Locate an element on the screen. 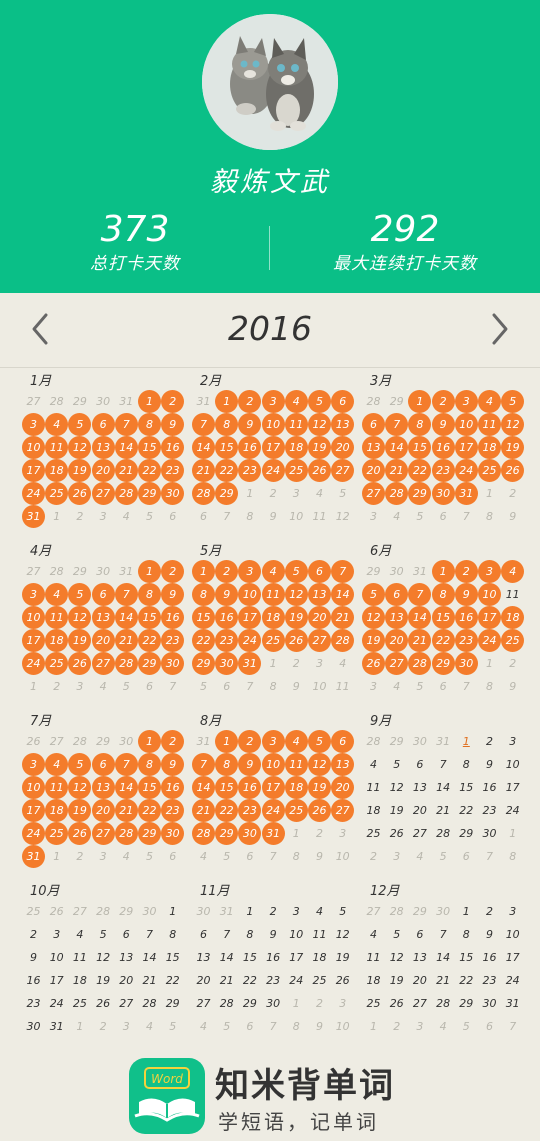 The image size is (540, 1141). calendar-day: 7 is located at coordinates (226, 934).